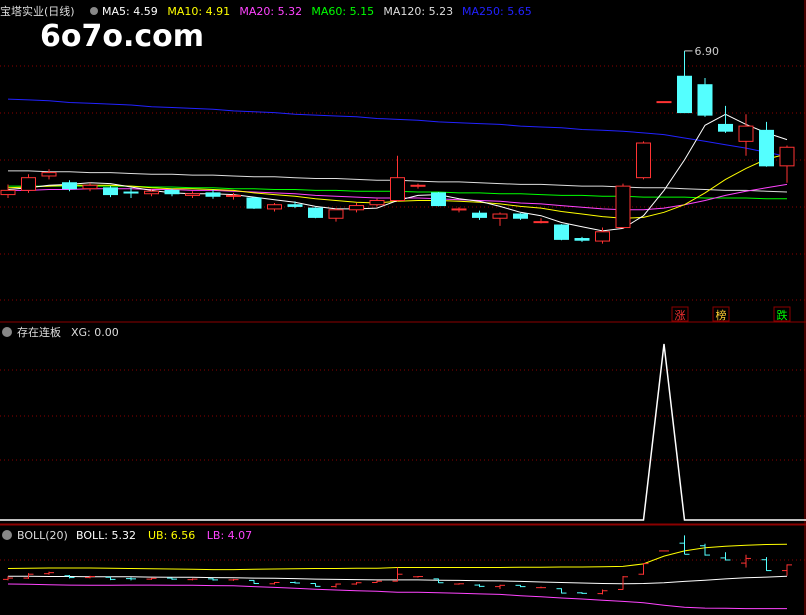 This screenshot has height=615, width=806. I want to click on ma250-line, so click(397, 127).